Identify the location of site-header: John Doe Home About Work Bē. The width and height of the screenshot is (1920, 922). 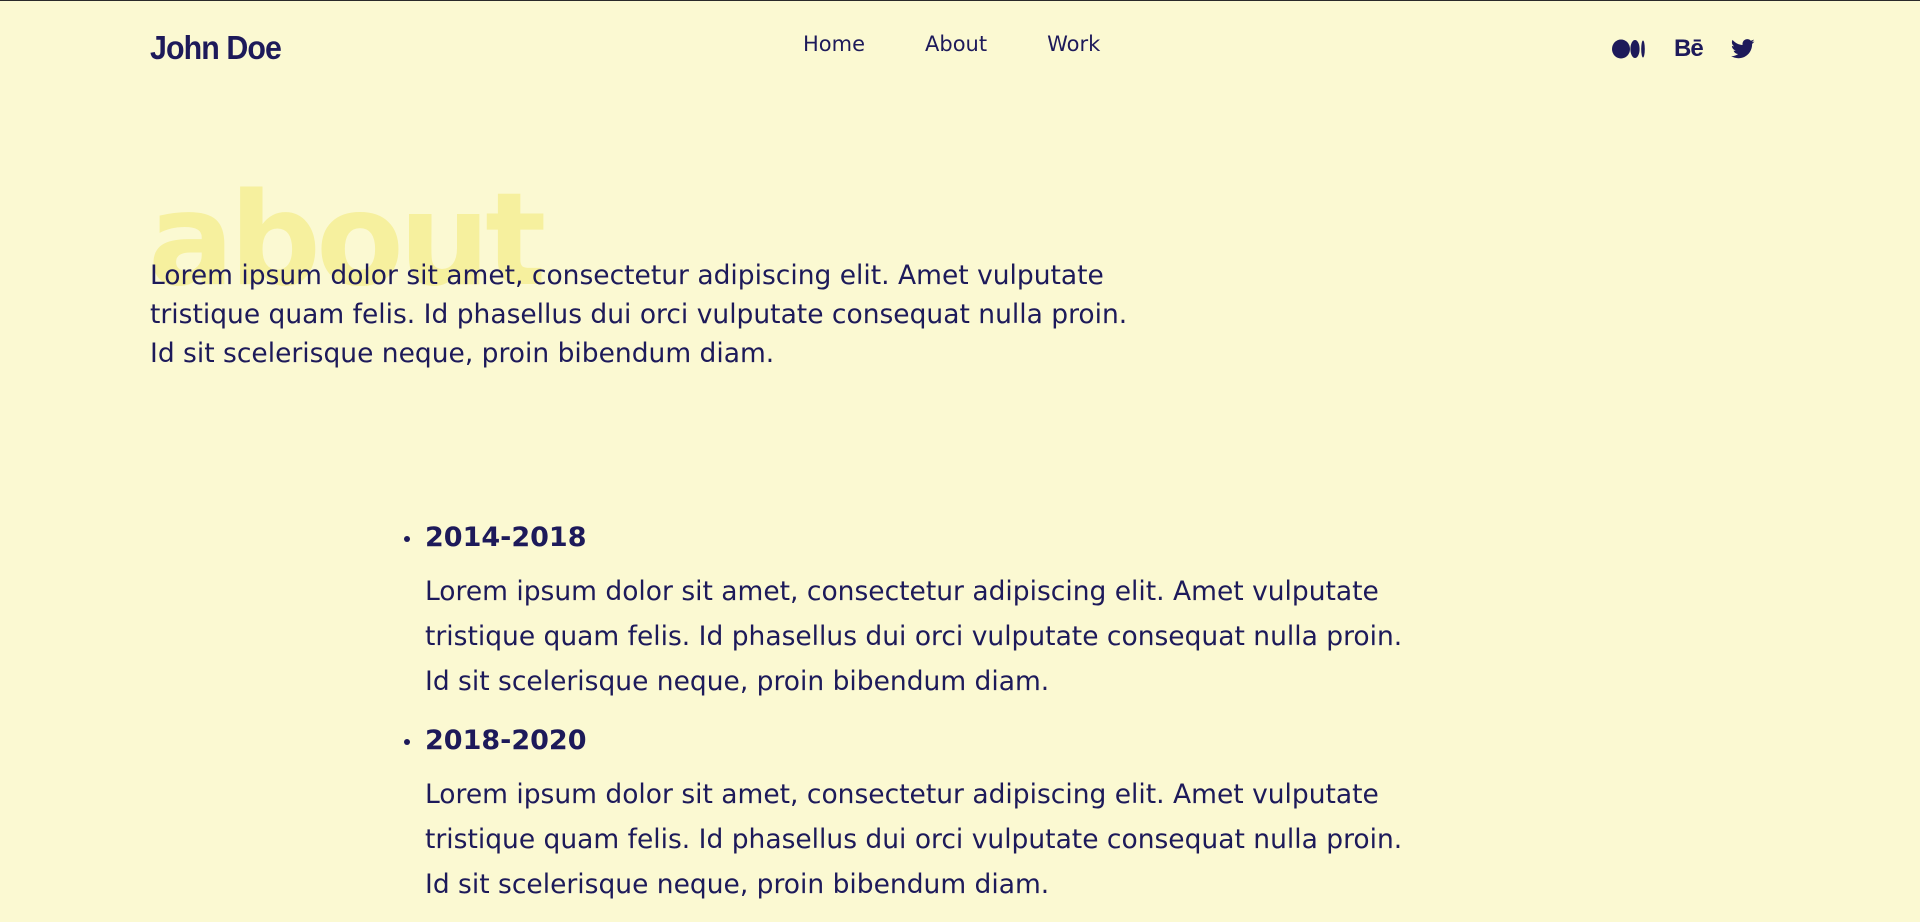
(960, 51).